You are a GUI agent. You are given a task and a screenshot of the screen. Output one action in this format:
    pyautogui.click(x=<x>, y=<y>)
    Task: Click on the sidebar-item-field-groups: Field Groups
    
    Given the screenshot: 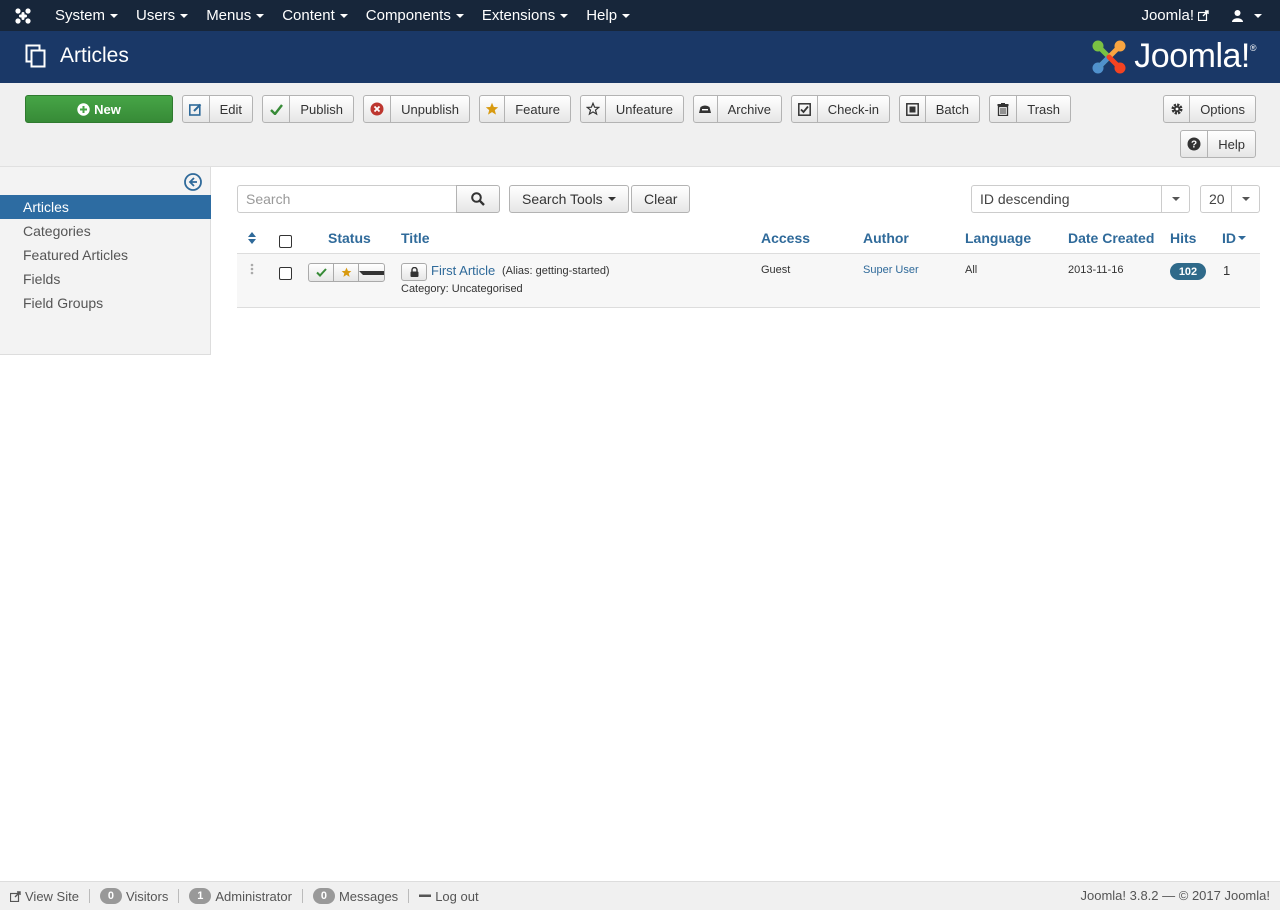 What is the action you would take?
    pyautogui.click(x=105, y=303)
    